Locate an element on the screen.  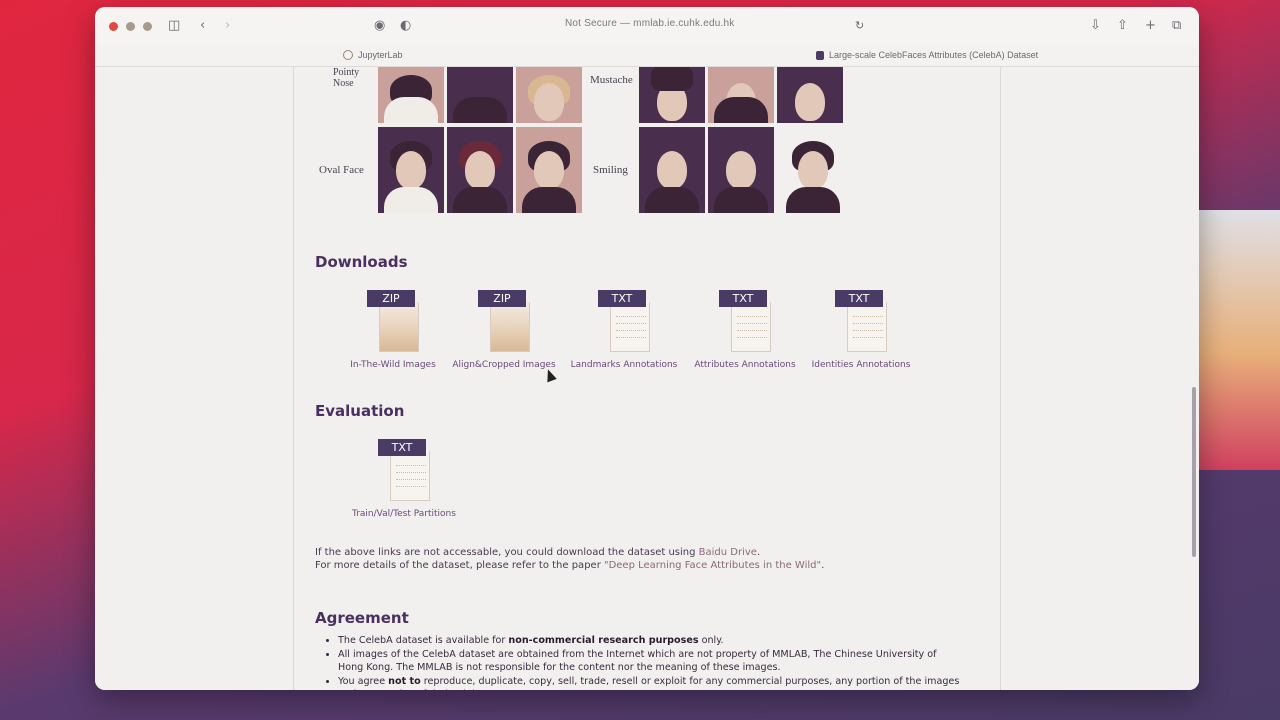
download-link-label: Landmarks Annotations is located at coordinates (624, 365).